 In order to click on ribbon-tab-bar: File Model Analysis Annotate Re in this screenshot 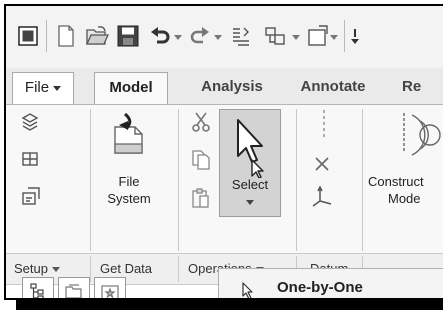, I will do `click(224, 86)`.